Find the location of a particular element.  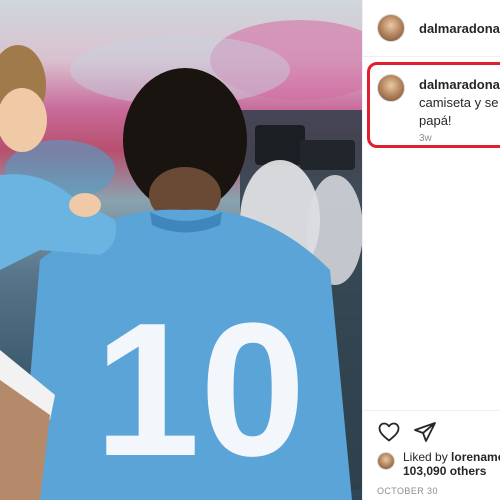

post-header: dalmaradona✓ is located at coordinates (438, 28).